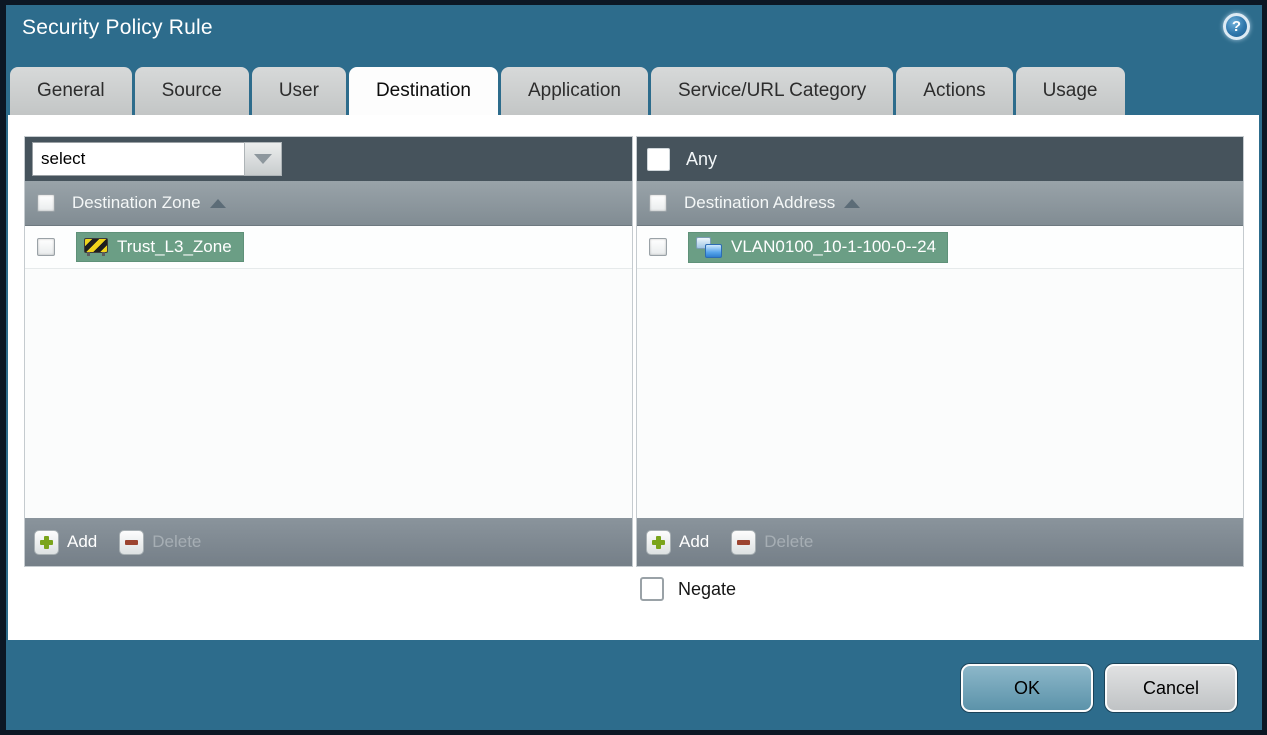 The image size is (1267, 735). Describe the element at coordinates (940, 203) in the screenshot. I see `address-column-header-row: Destination Address` at that location.